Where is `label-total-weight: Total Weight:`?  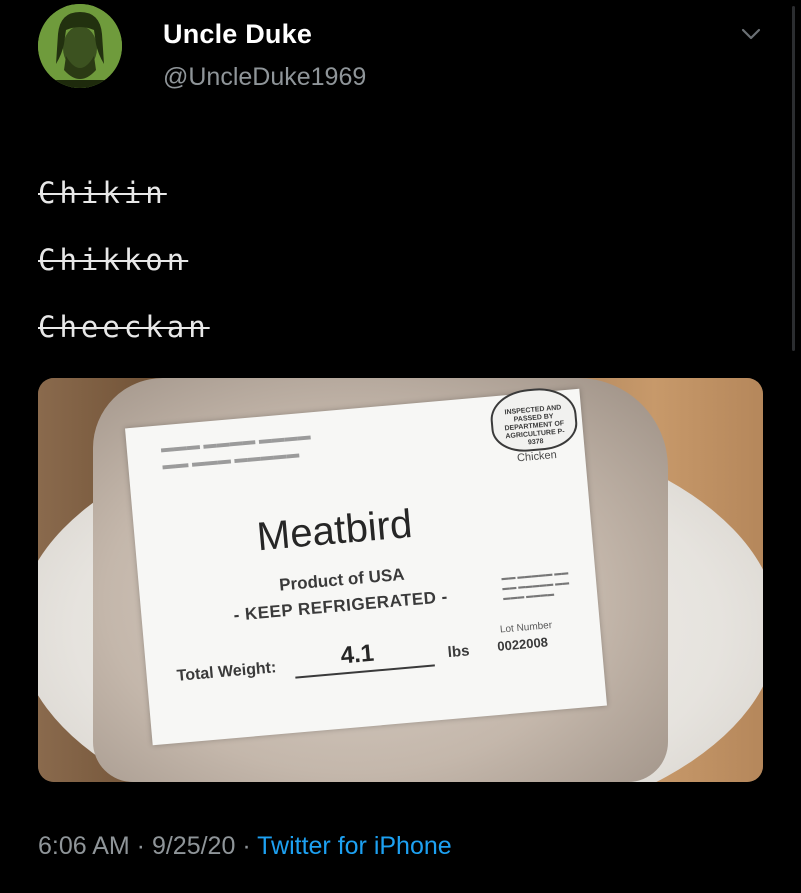 label-total-weight: Total Weight: is located at coordinates (227, 672).